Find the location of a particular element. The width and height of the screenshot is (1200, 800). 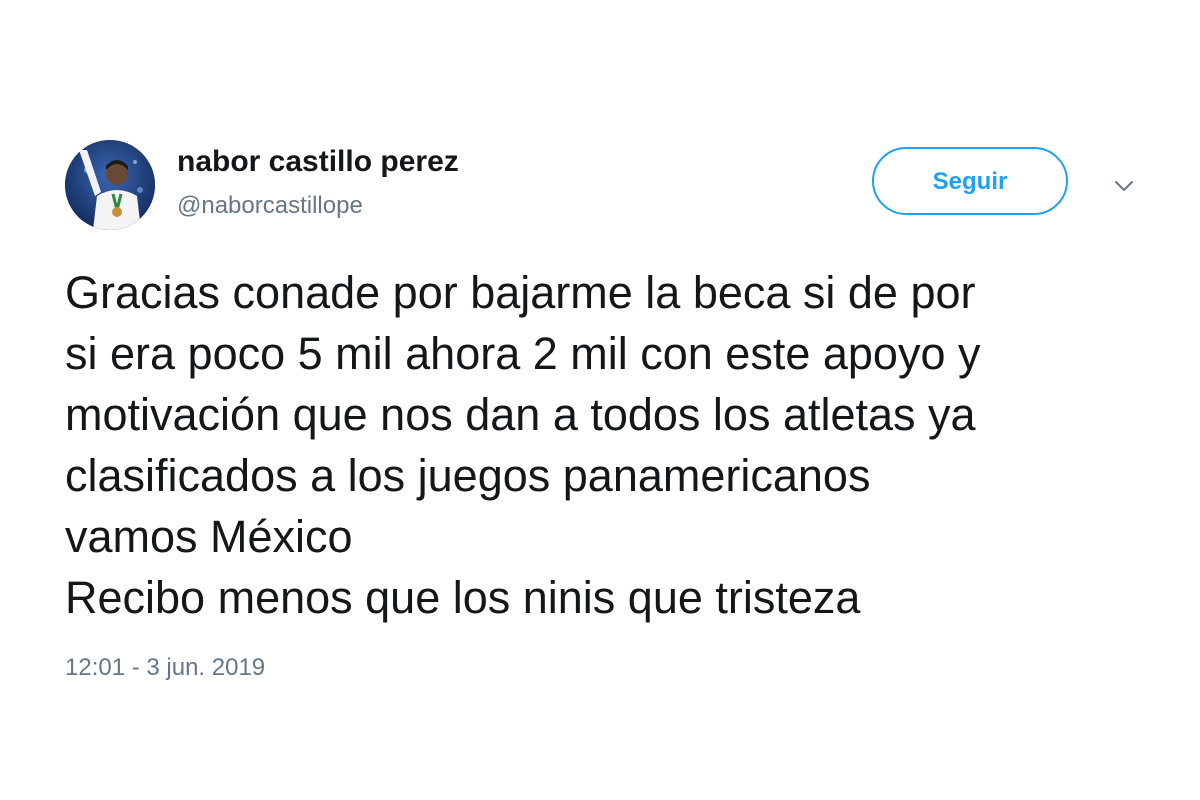

tweet-text-line: vamos México is located at coordinates (209, 536).